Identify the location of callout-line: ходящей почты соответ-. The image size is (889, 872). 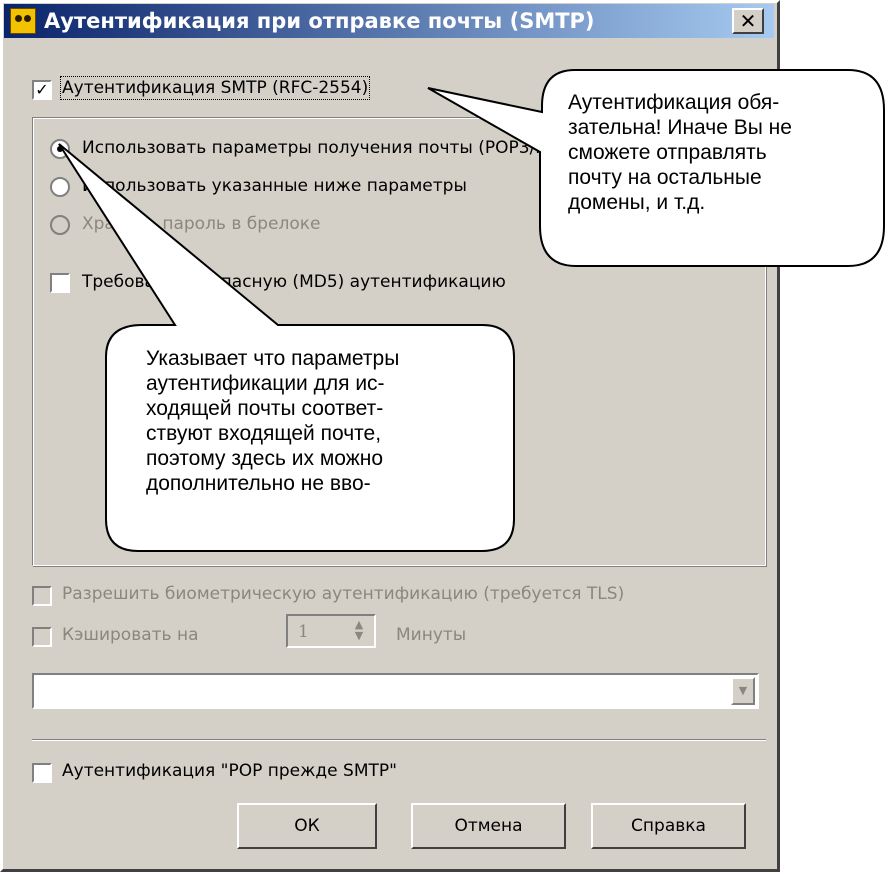
(265, 408).